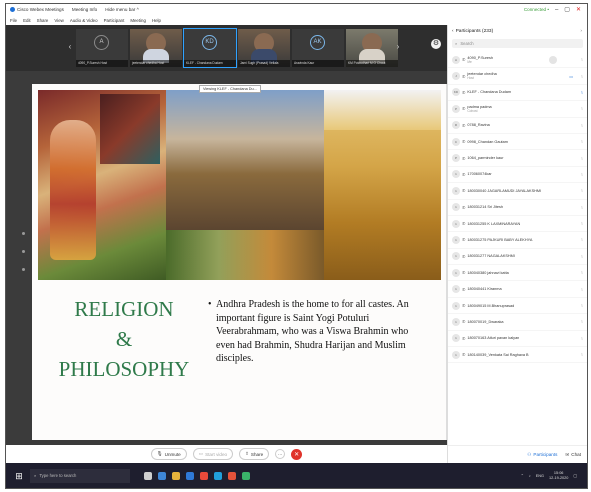 Image resolution: width=591 pixels, height=492 pixels. I want to click on meeting-info-tab: Meeting Info, so click(84, 9).